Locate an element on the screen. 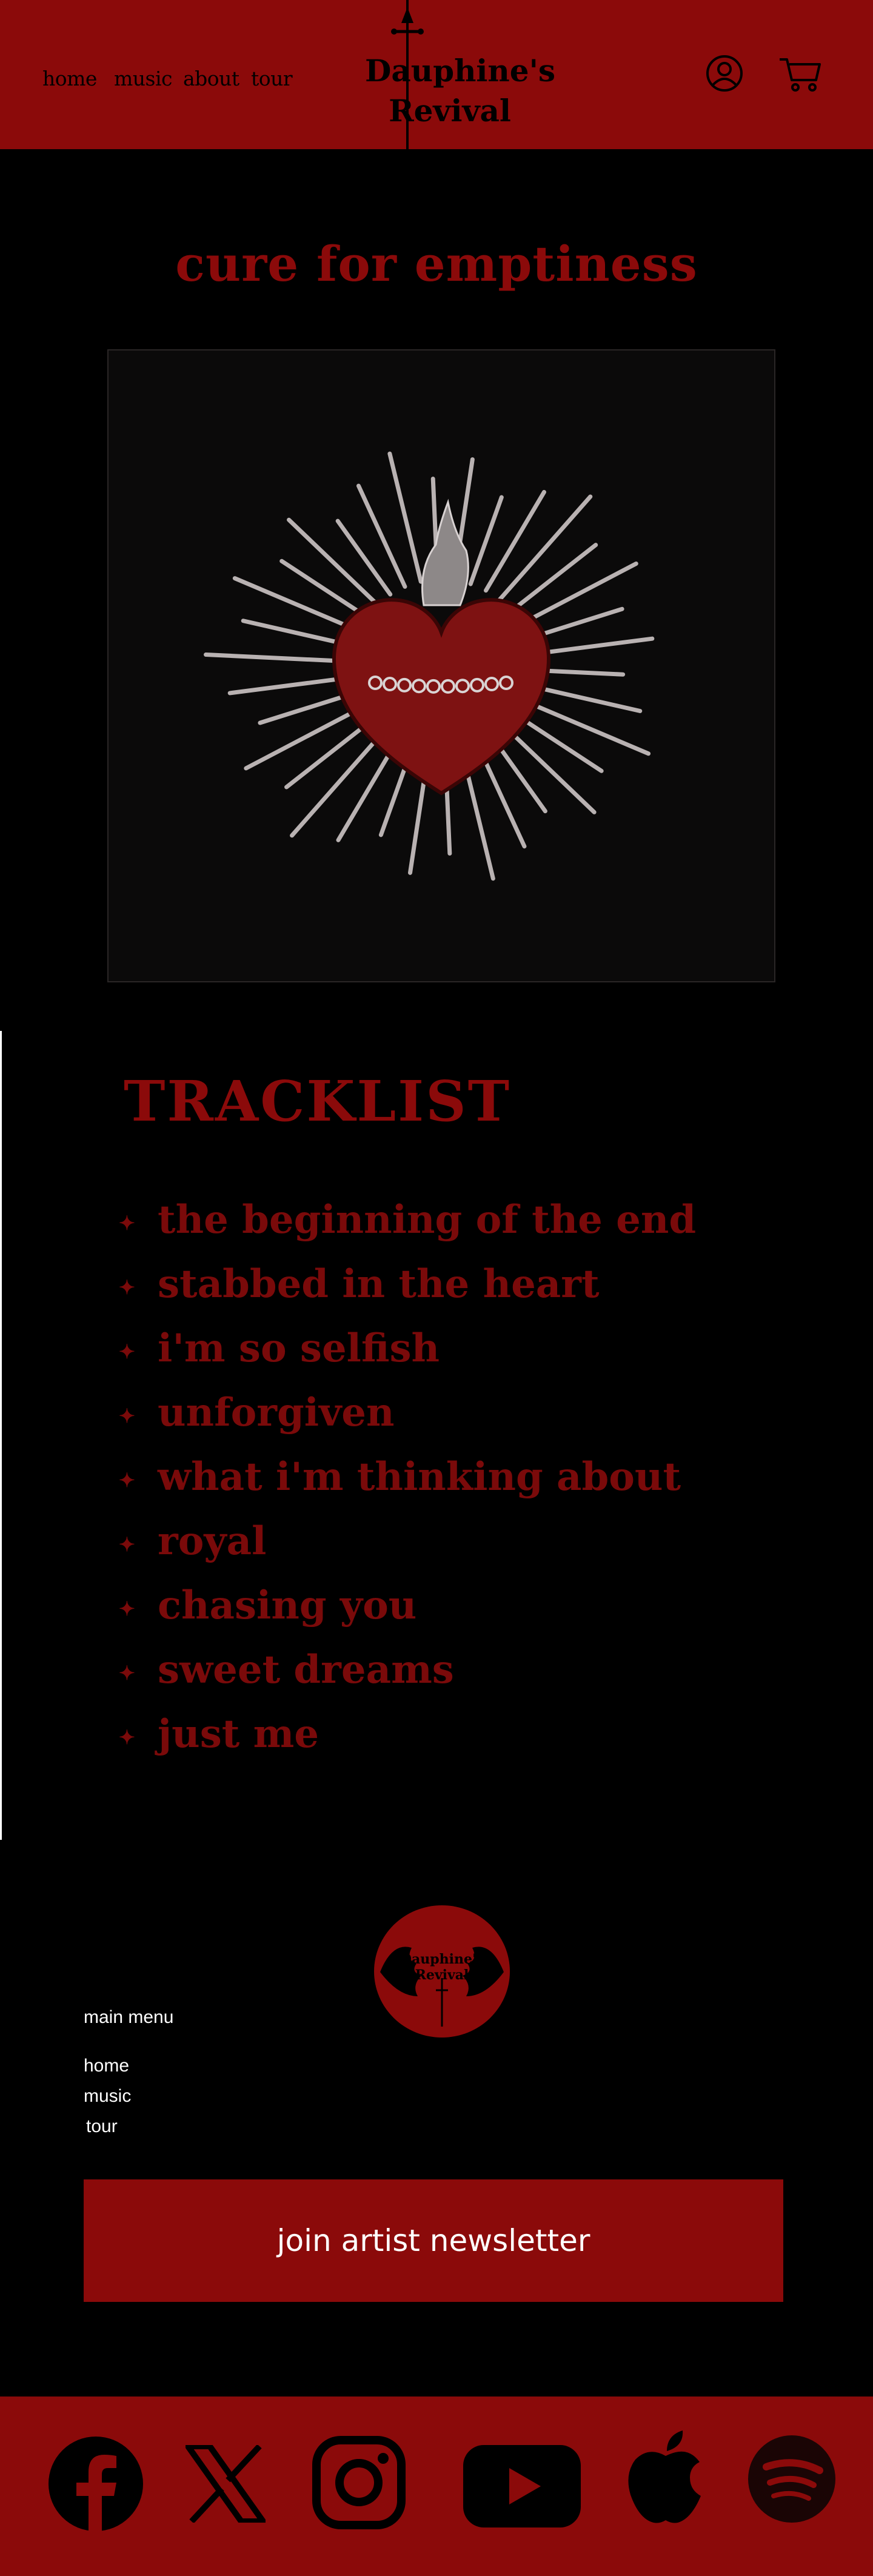 This screenshot has height=2576, width=873. sacred-heart-icon is located at coordinates (429, 666).